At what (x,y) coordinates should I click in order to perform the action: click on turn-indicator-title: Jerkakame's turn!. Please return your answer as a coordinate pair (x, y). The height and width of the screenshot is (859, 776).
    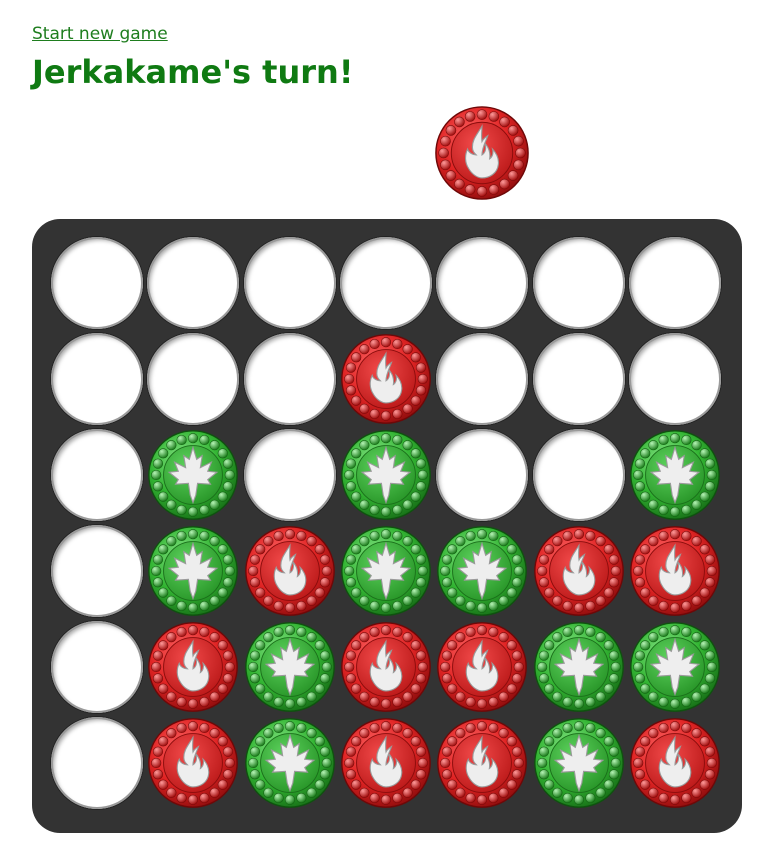
    Looking at the image, I should click on (193, 72).